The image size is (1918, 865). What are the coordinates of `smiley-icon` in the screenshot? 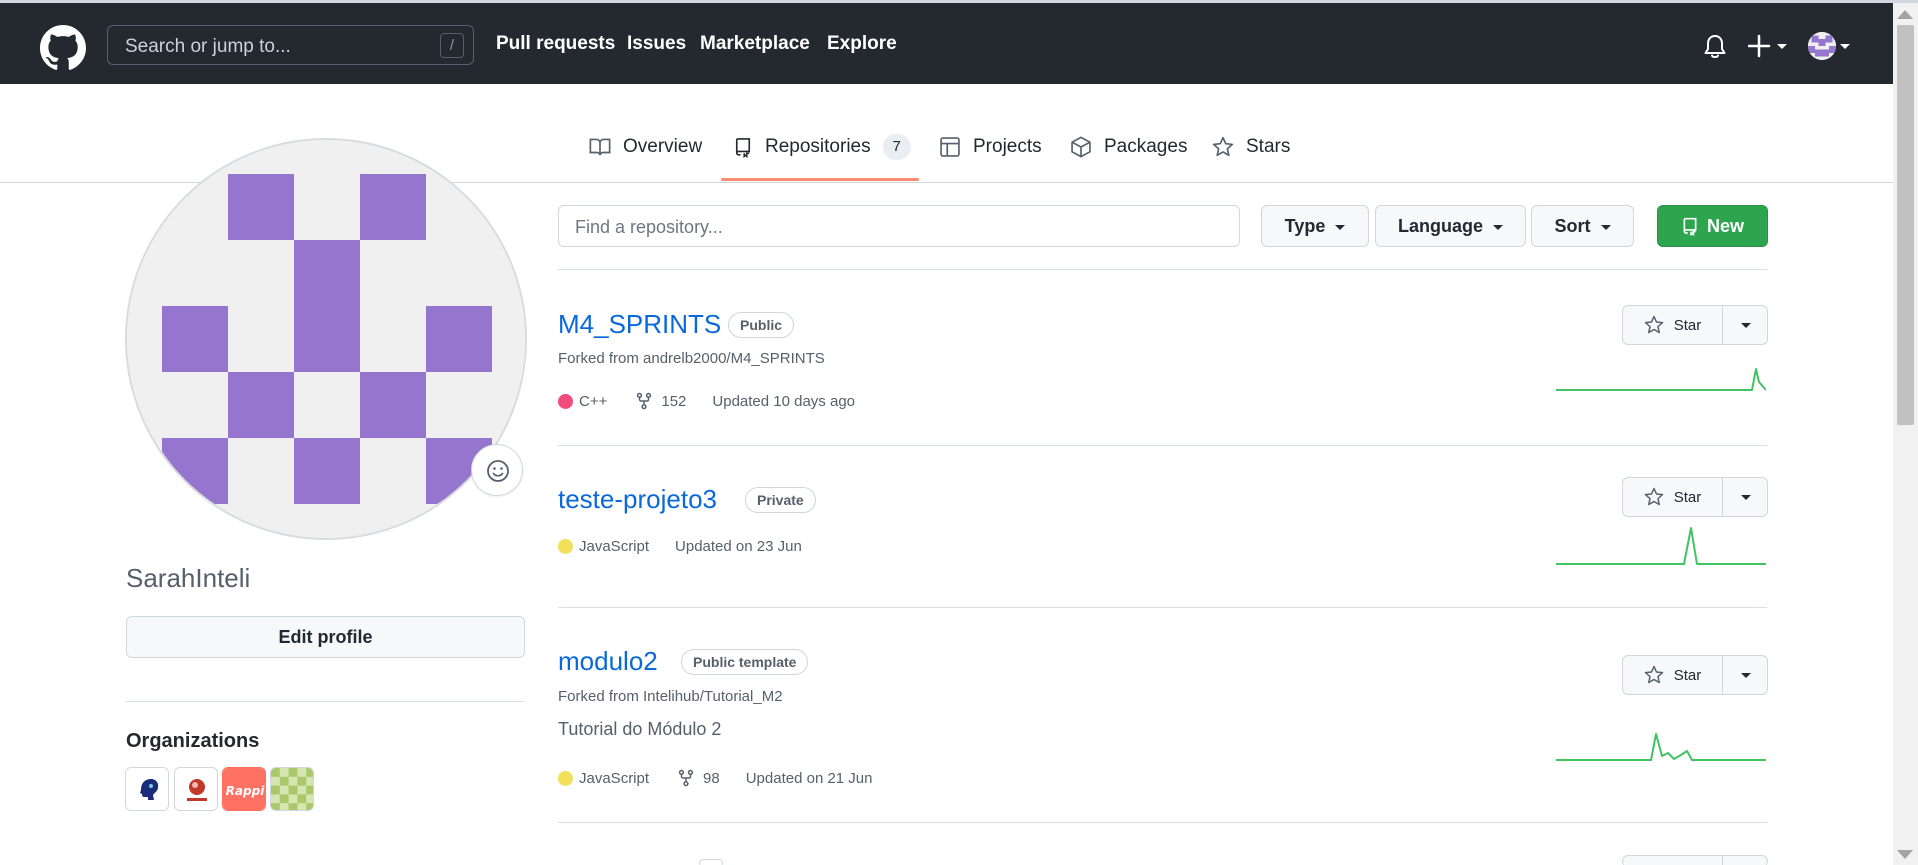 It's located at (498, 471).